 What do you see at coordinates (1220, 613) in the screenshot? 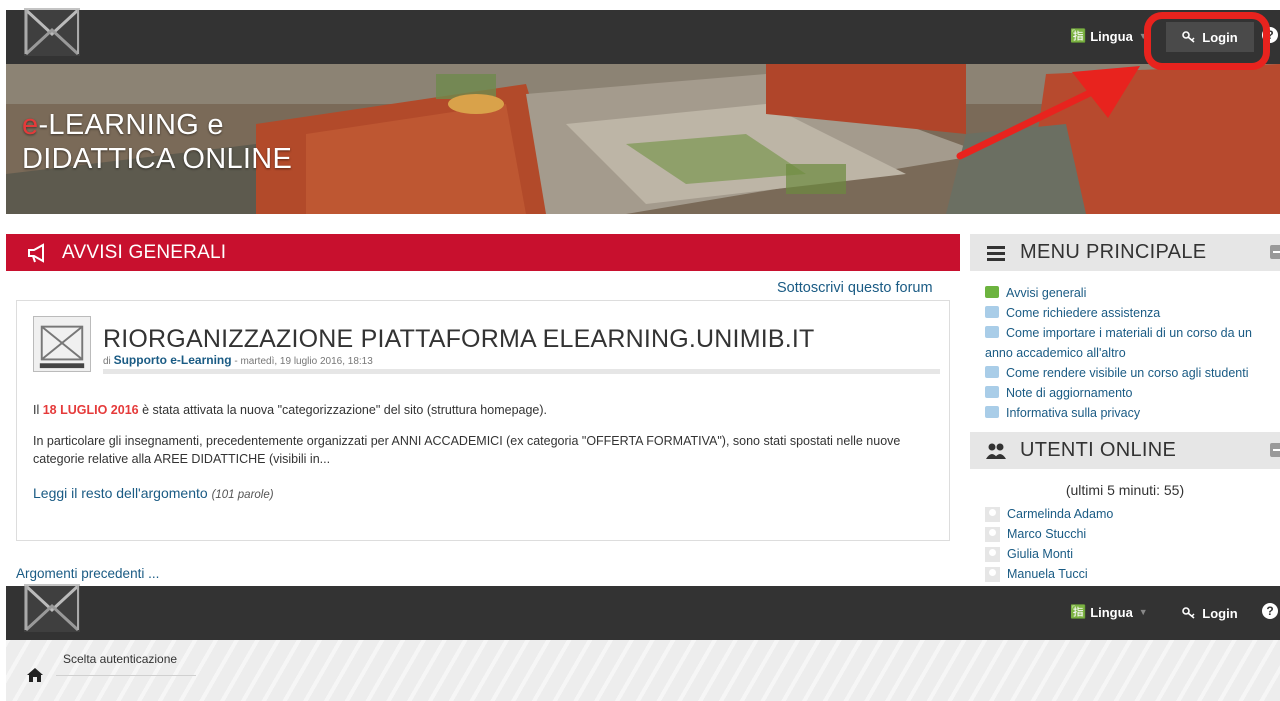
I see `login-label: Login` at bounding box center [1220, 613].